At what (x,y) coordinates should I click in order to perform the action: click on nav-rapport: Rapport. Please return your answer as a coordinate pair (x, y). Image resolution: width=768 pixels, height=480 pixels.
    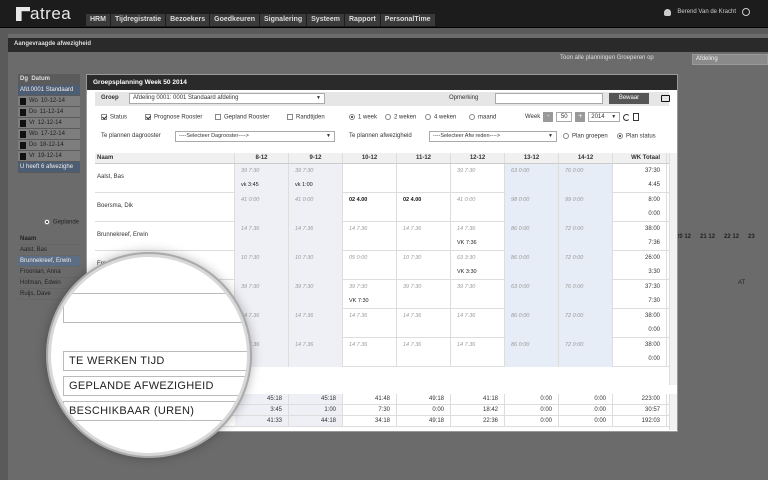
    Looking at the image, I should click on (362, 20).